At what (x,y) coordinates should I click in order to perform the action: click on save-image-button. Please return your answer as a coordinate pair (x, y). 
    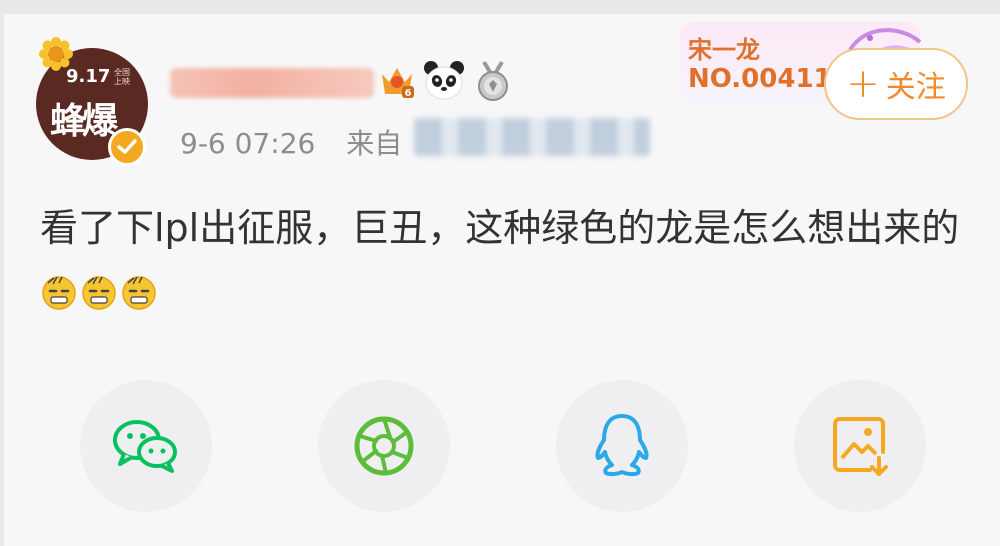
    Looking at the image, I should click on (860, 446).